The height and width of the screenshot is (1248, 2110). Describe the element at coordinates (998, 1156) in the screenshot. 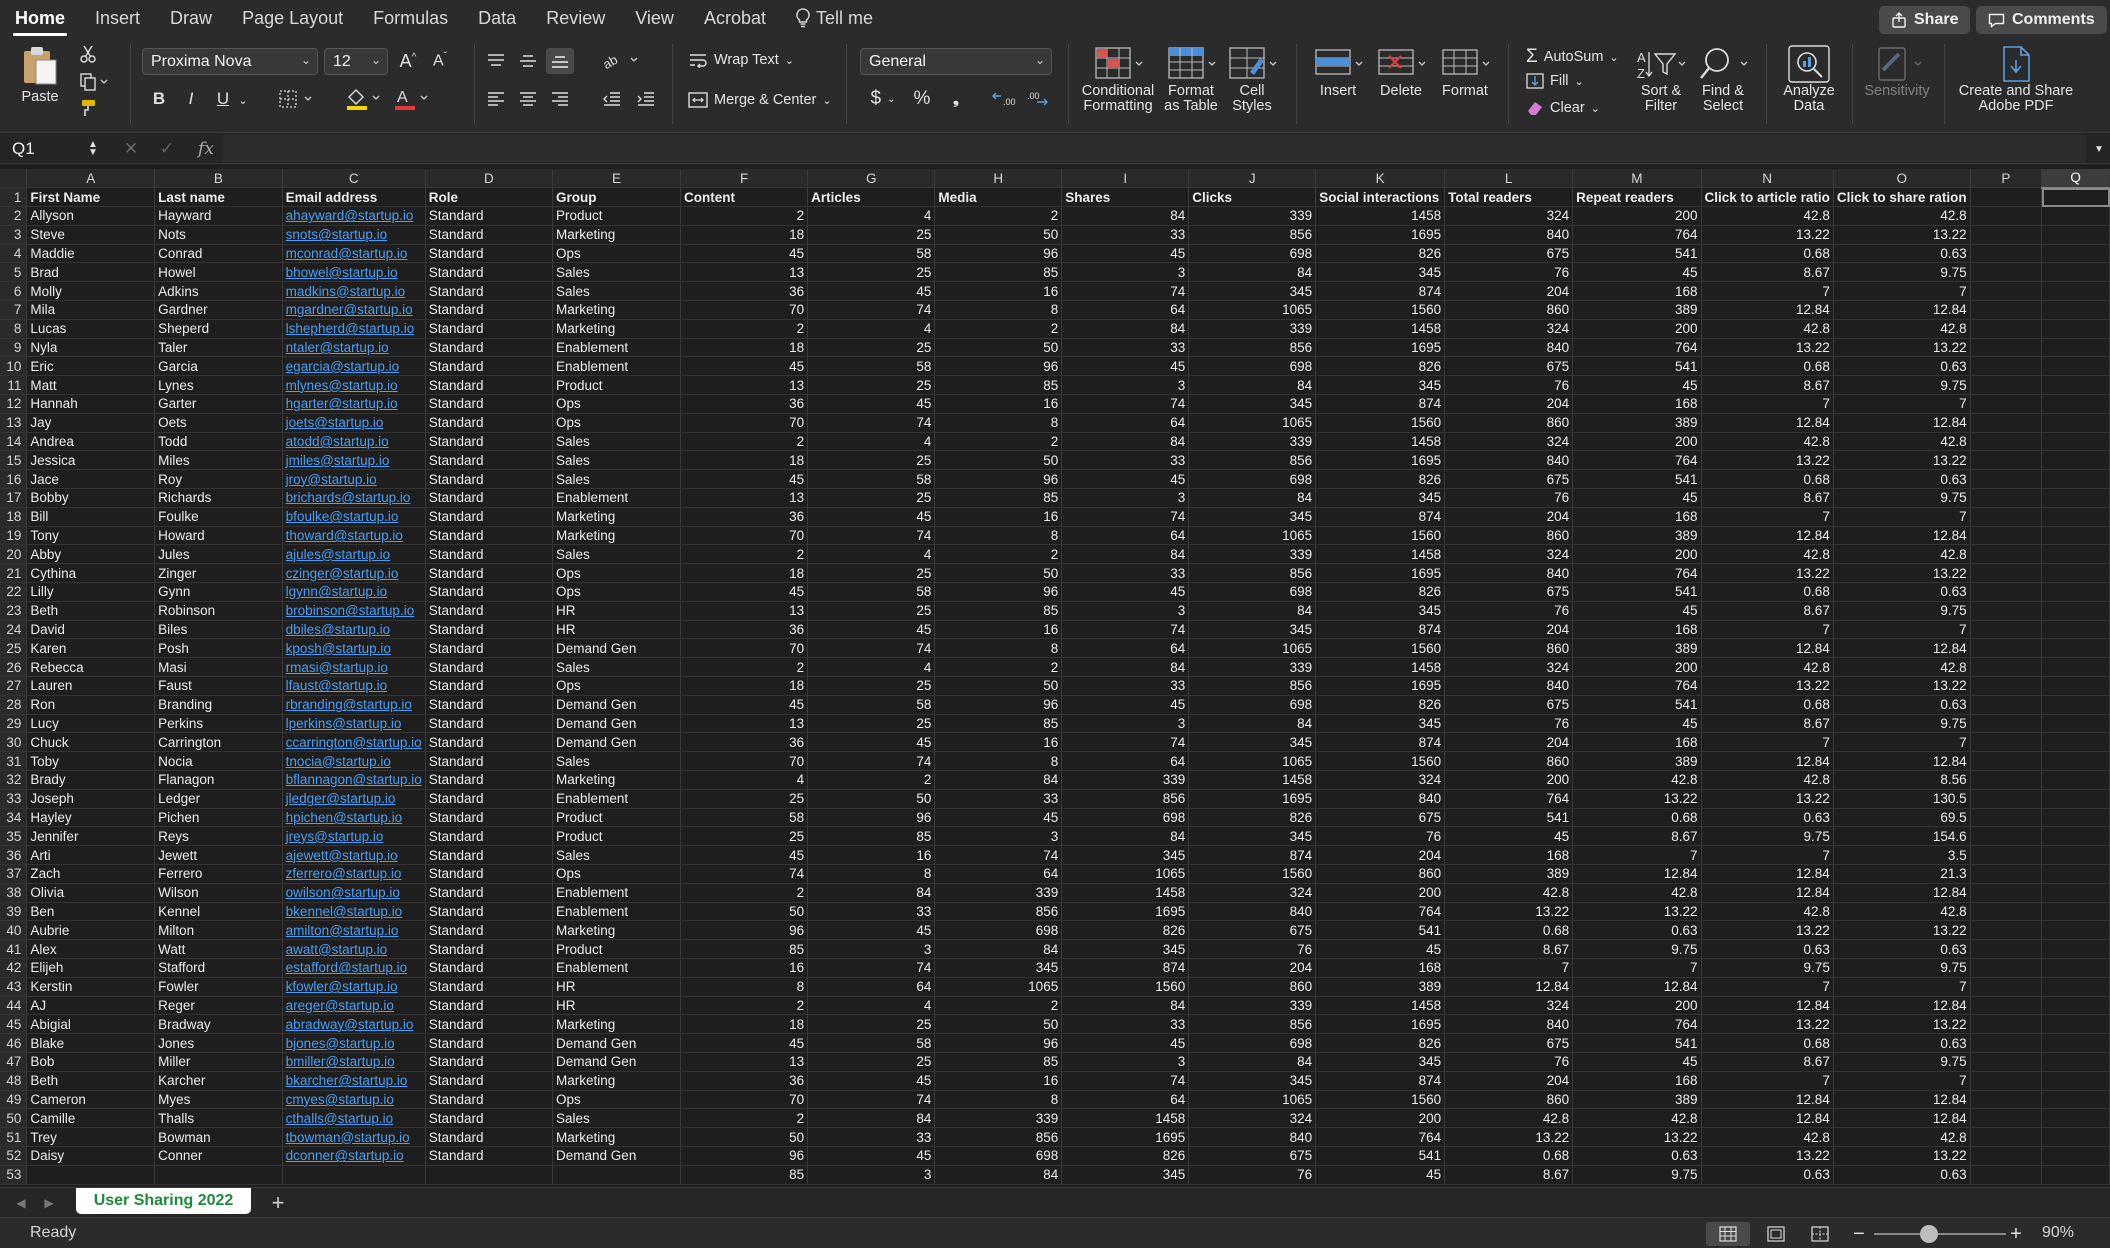

I see `cell: 698` at that location.